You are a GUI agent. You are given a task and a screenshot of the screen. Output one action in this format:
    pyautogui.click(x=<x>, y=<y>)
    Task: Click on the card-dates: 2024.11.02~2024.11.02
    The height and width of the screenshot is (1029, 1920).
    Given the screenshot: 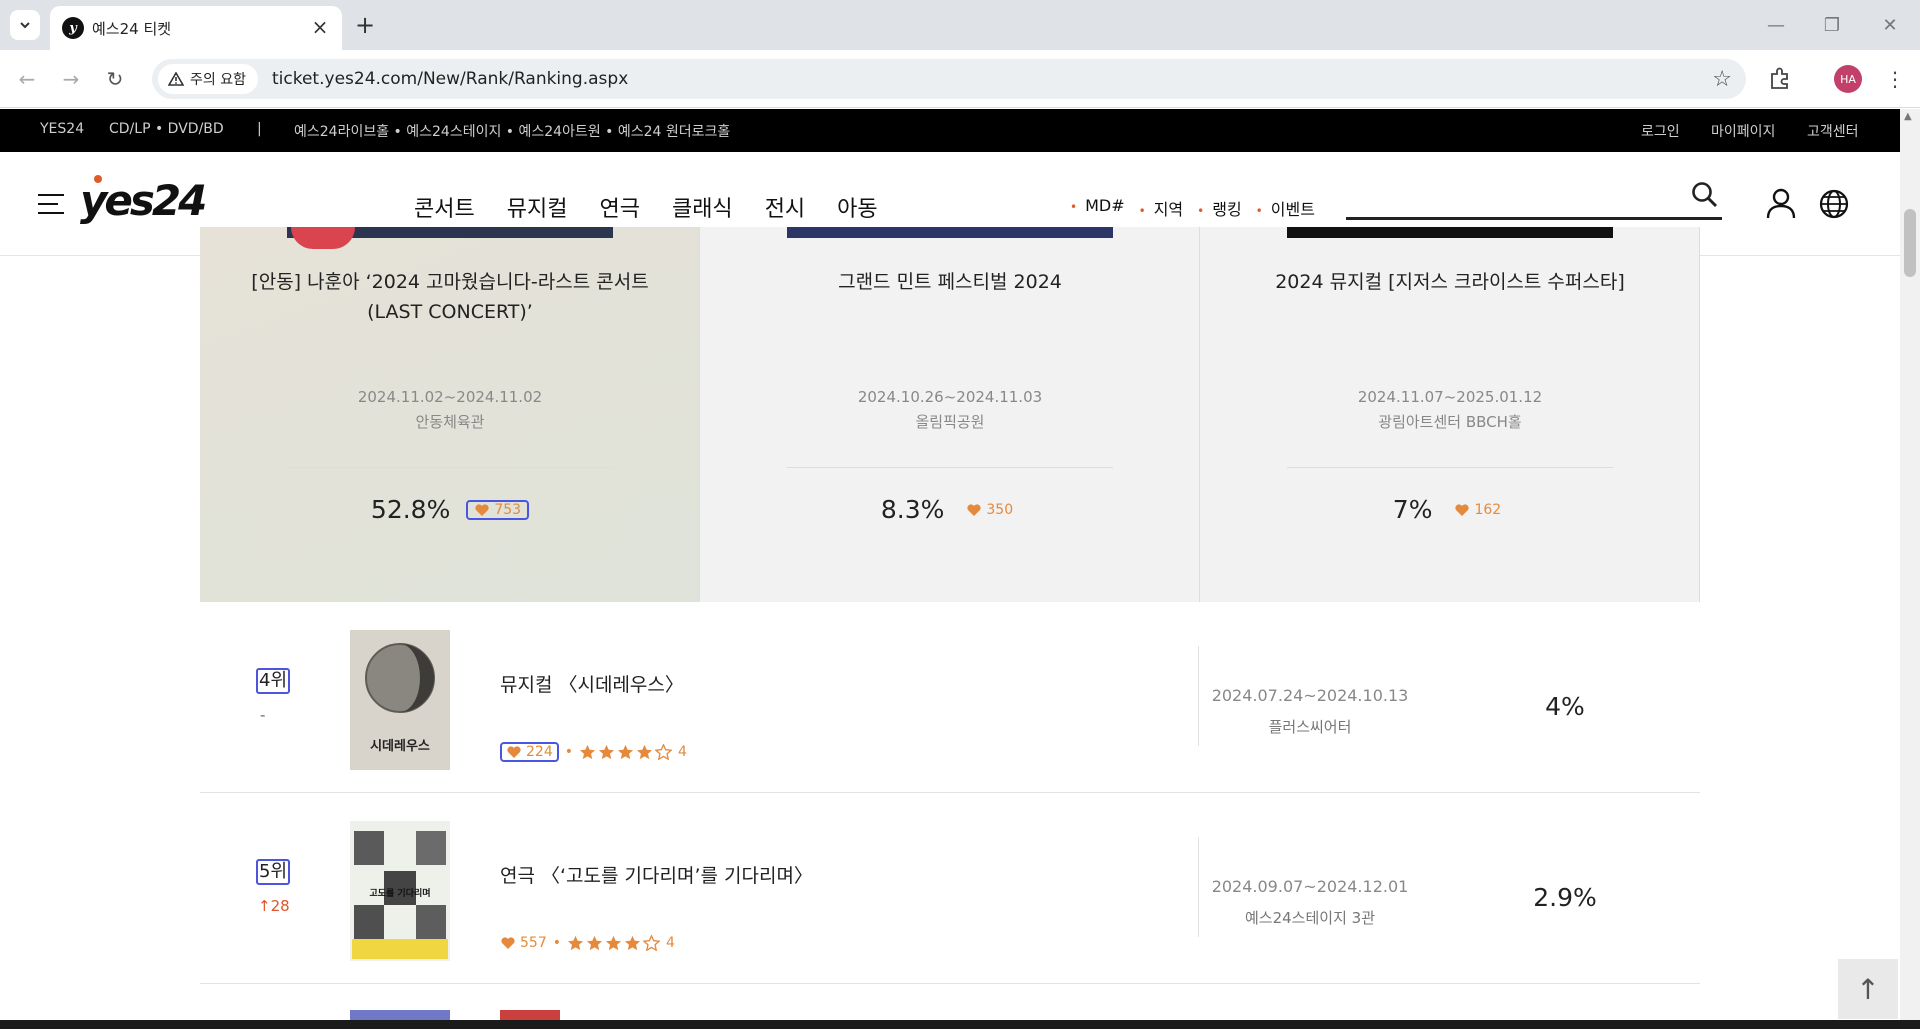 What is the action you would take?
    pyautogui.click(x=450, y=397)
    